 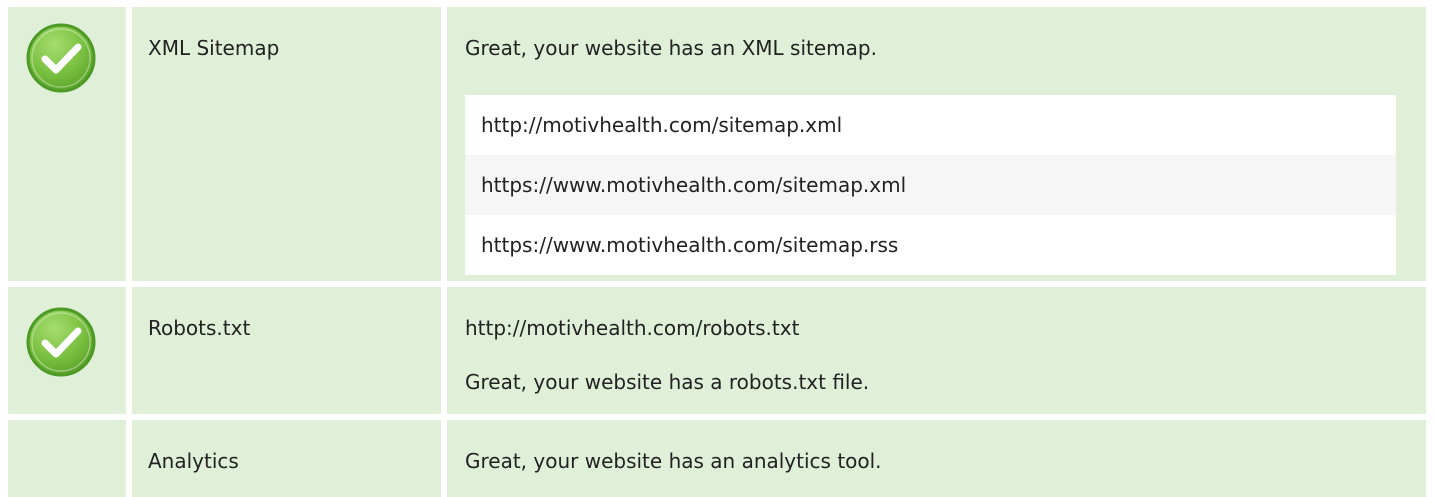 What do you see at coordinates (286, 144) in the screenshot?
I see `check-name-cell: XML Sitemap` at bounding box center [286, 144].